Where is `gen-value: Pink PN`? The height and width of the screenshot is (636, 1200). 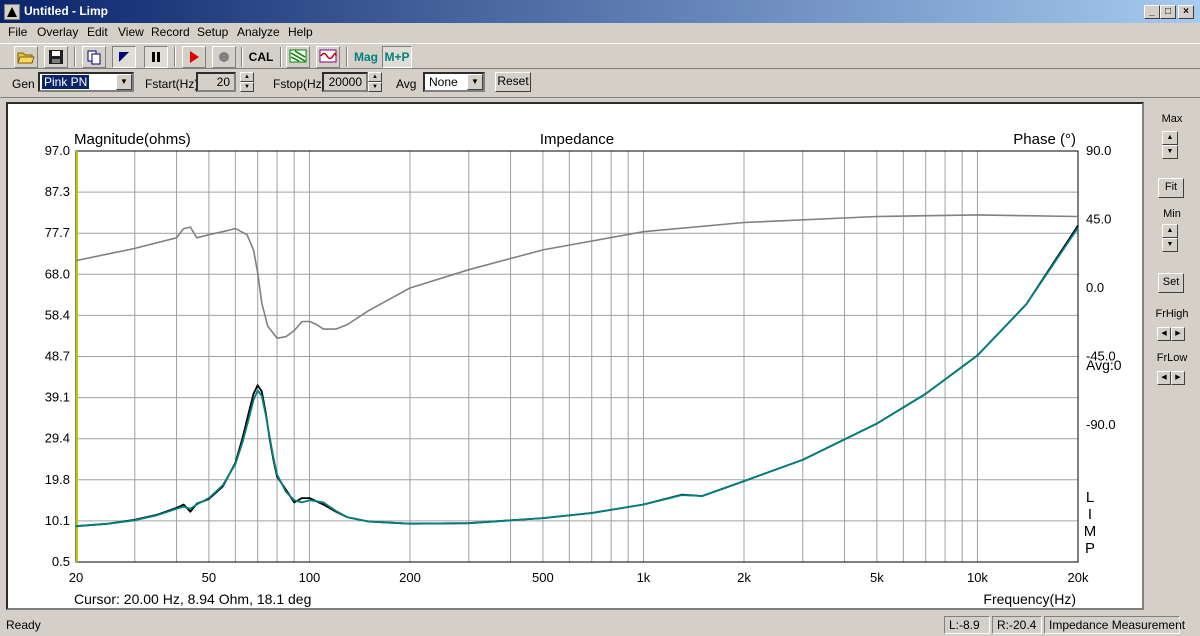 gen-value: Pink PN is located at coordinates (66, 82).